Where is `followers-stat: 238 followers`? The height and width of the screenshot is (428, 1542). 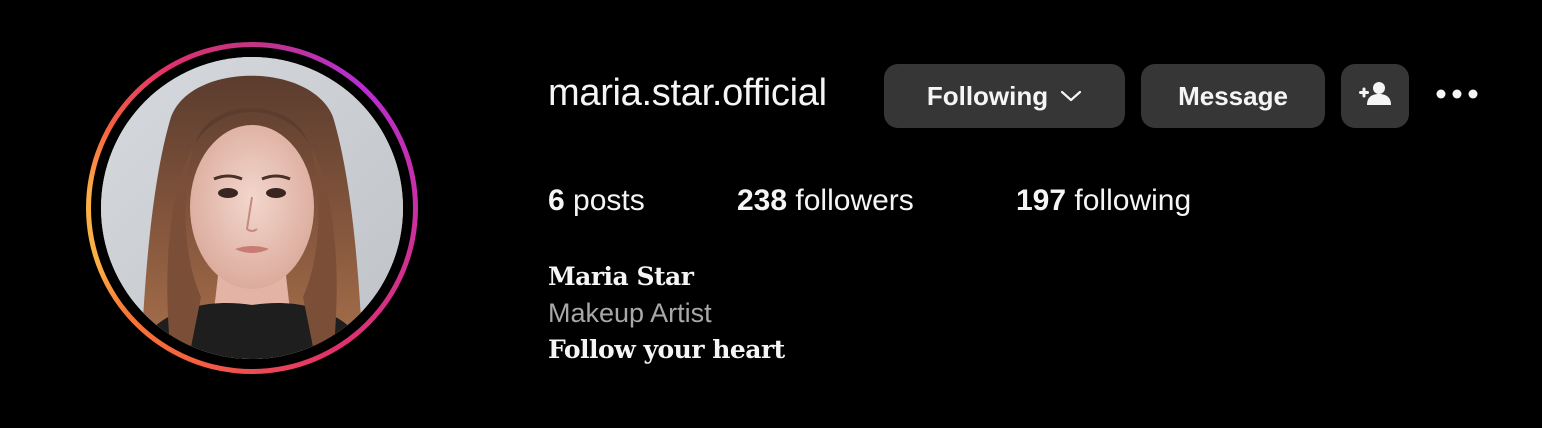 followers-stat: 238 followers is located at coordinates (825, 201).